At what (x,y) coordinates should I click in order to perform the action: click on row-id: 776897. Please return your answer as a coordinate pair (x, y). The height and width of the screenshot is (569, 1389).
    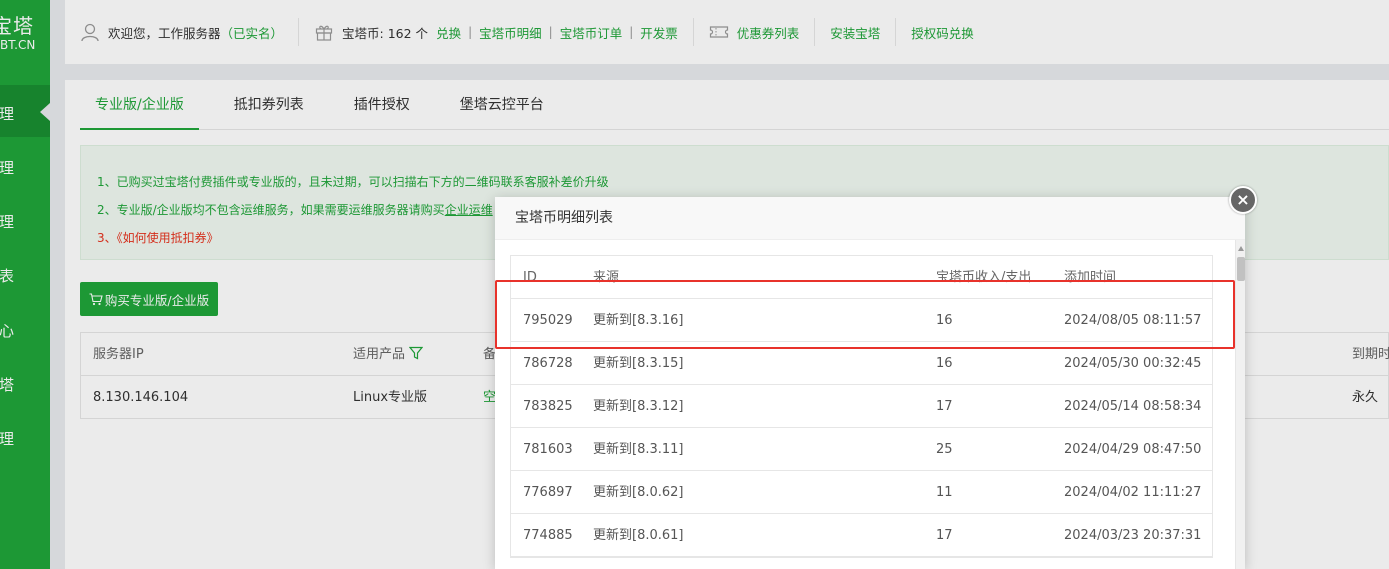
    Looking at the image, I should click on (548, 492).